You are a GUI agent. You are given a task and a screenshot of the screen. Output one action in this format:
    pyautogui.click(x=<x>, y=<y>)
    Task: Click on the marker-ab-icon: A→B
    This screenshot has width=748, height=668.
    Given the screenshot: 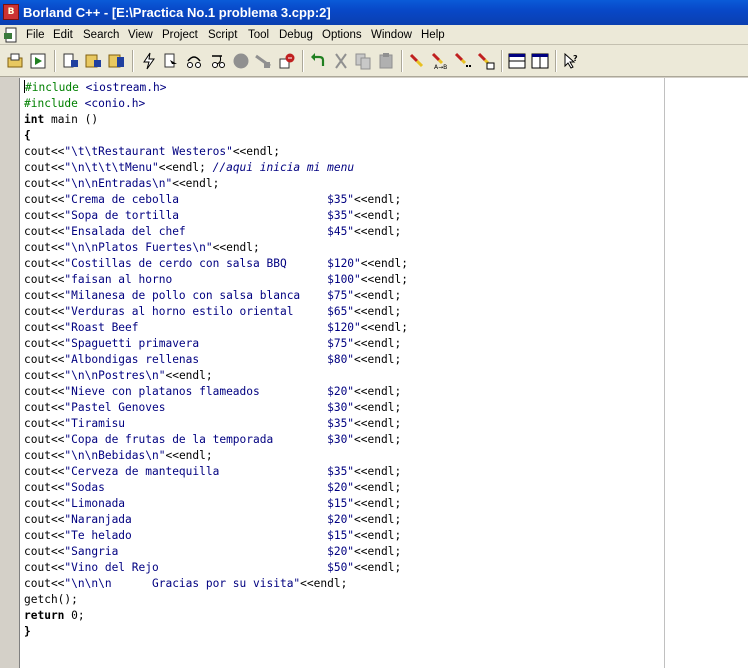 What is the action you would take?
    pyautogui.click(x=440, y=61)
    